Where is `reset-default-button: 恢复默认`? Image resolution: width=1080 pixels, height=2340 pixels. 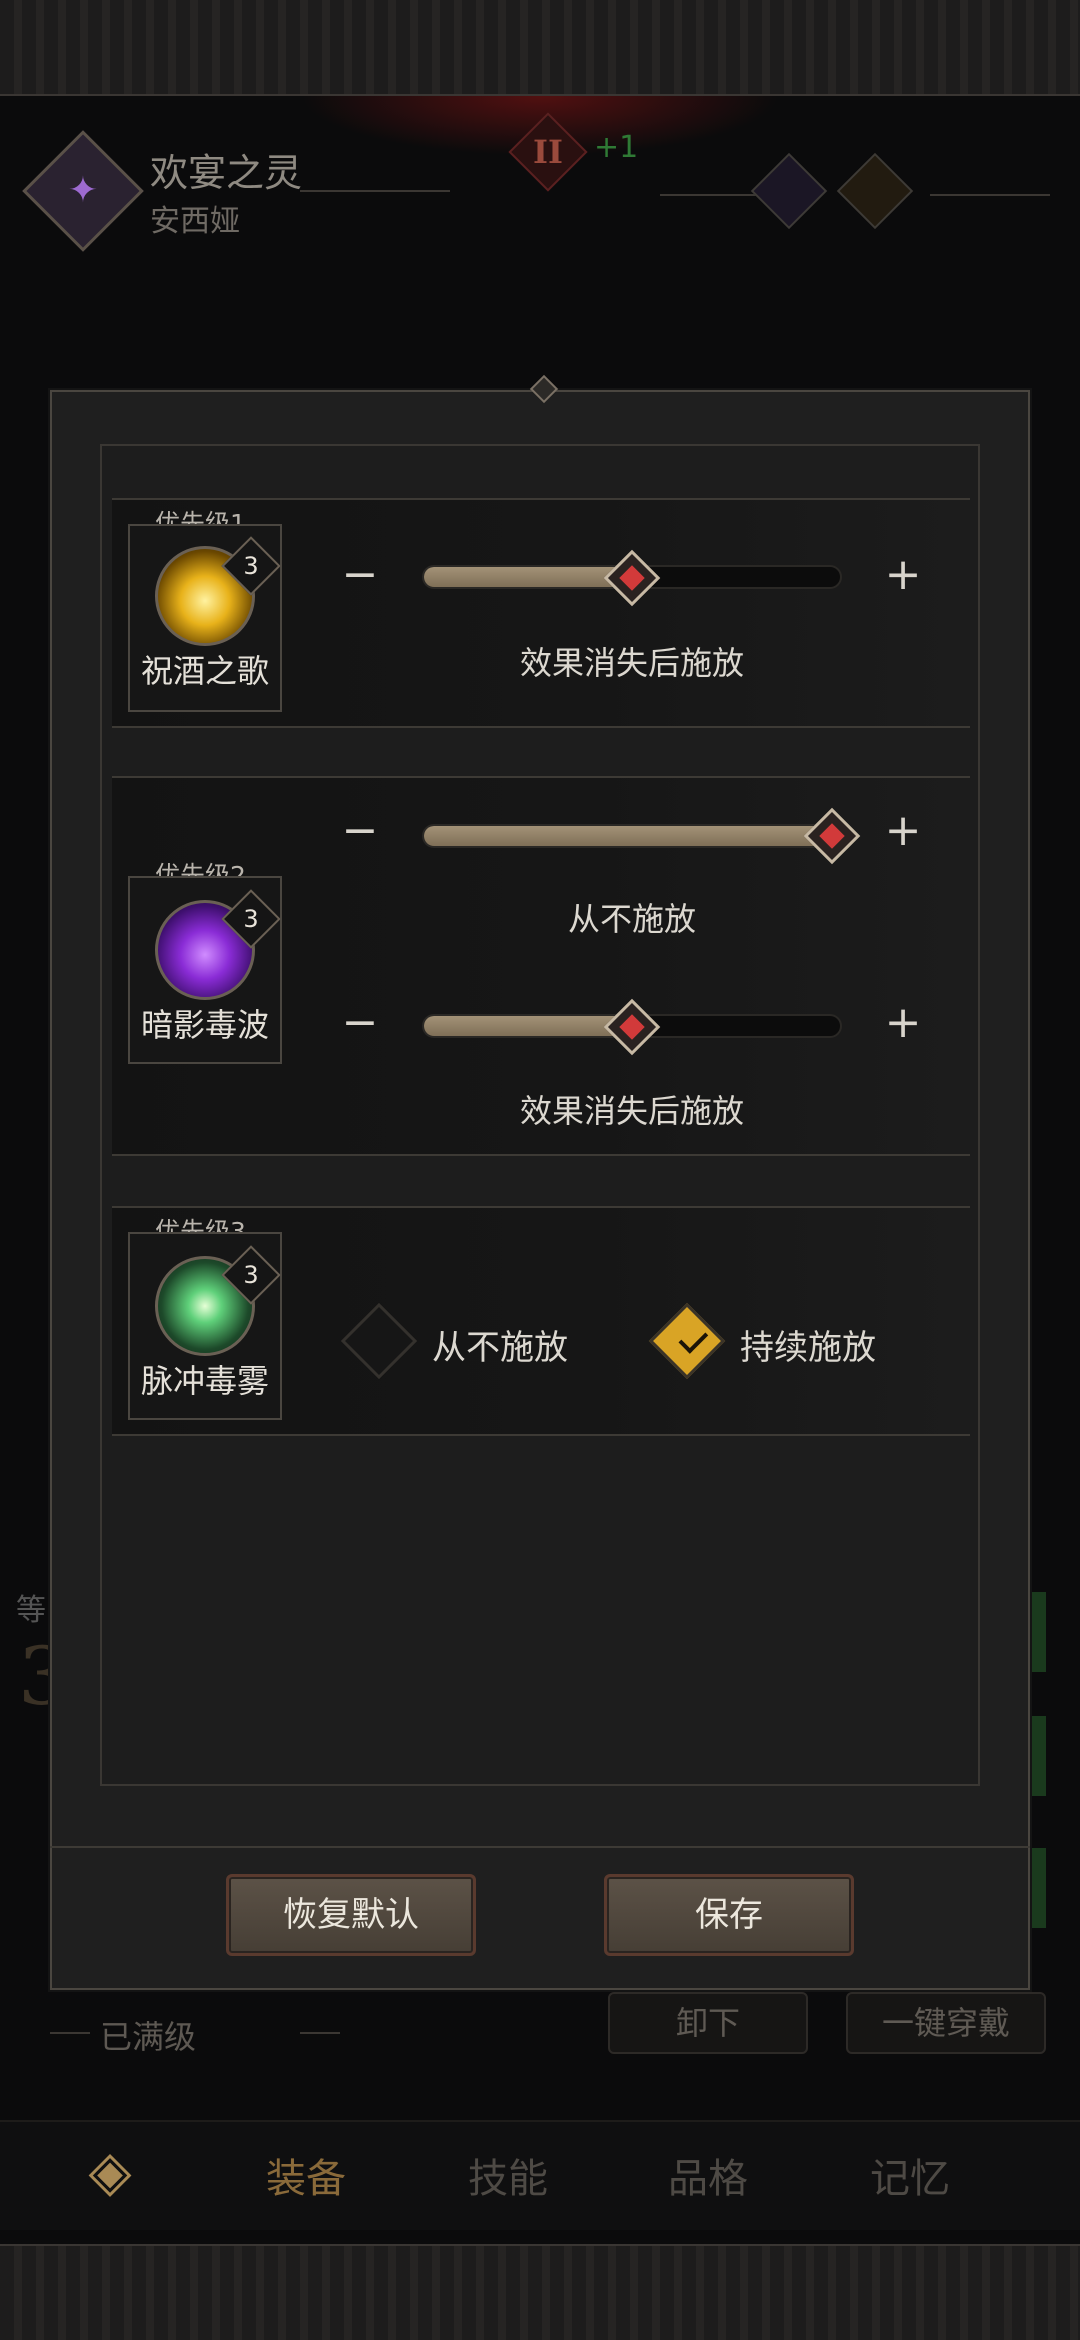
reset-default-button: 恢复默认 is located at coordinates (351, 1915).